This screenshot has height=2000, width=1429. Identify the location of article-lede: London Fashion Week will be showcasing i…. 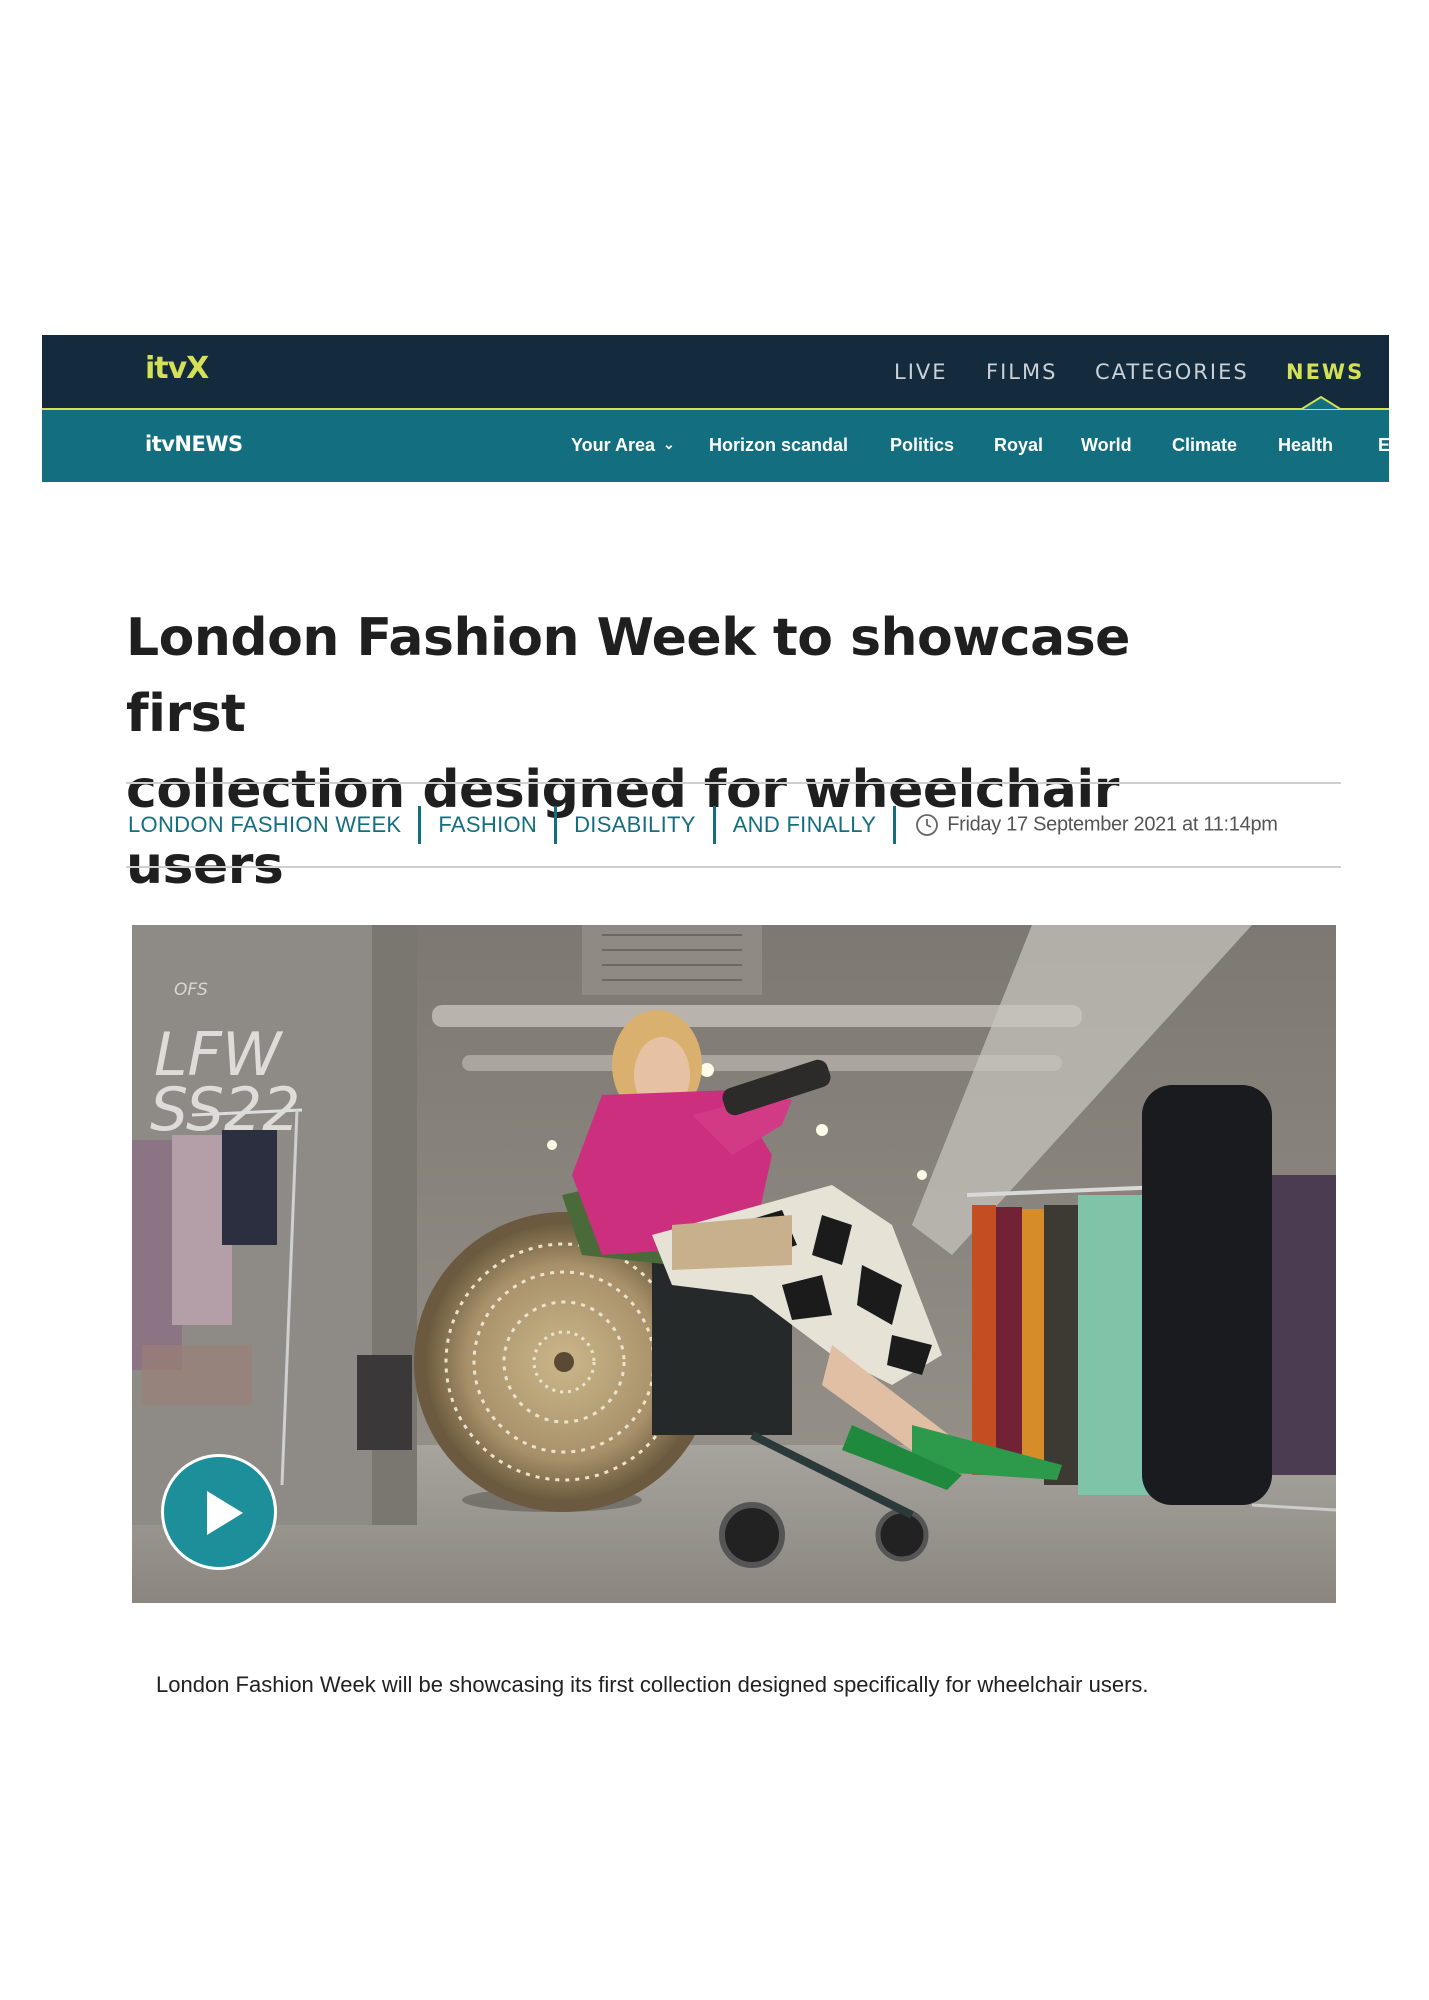
(652, 1684).